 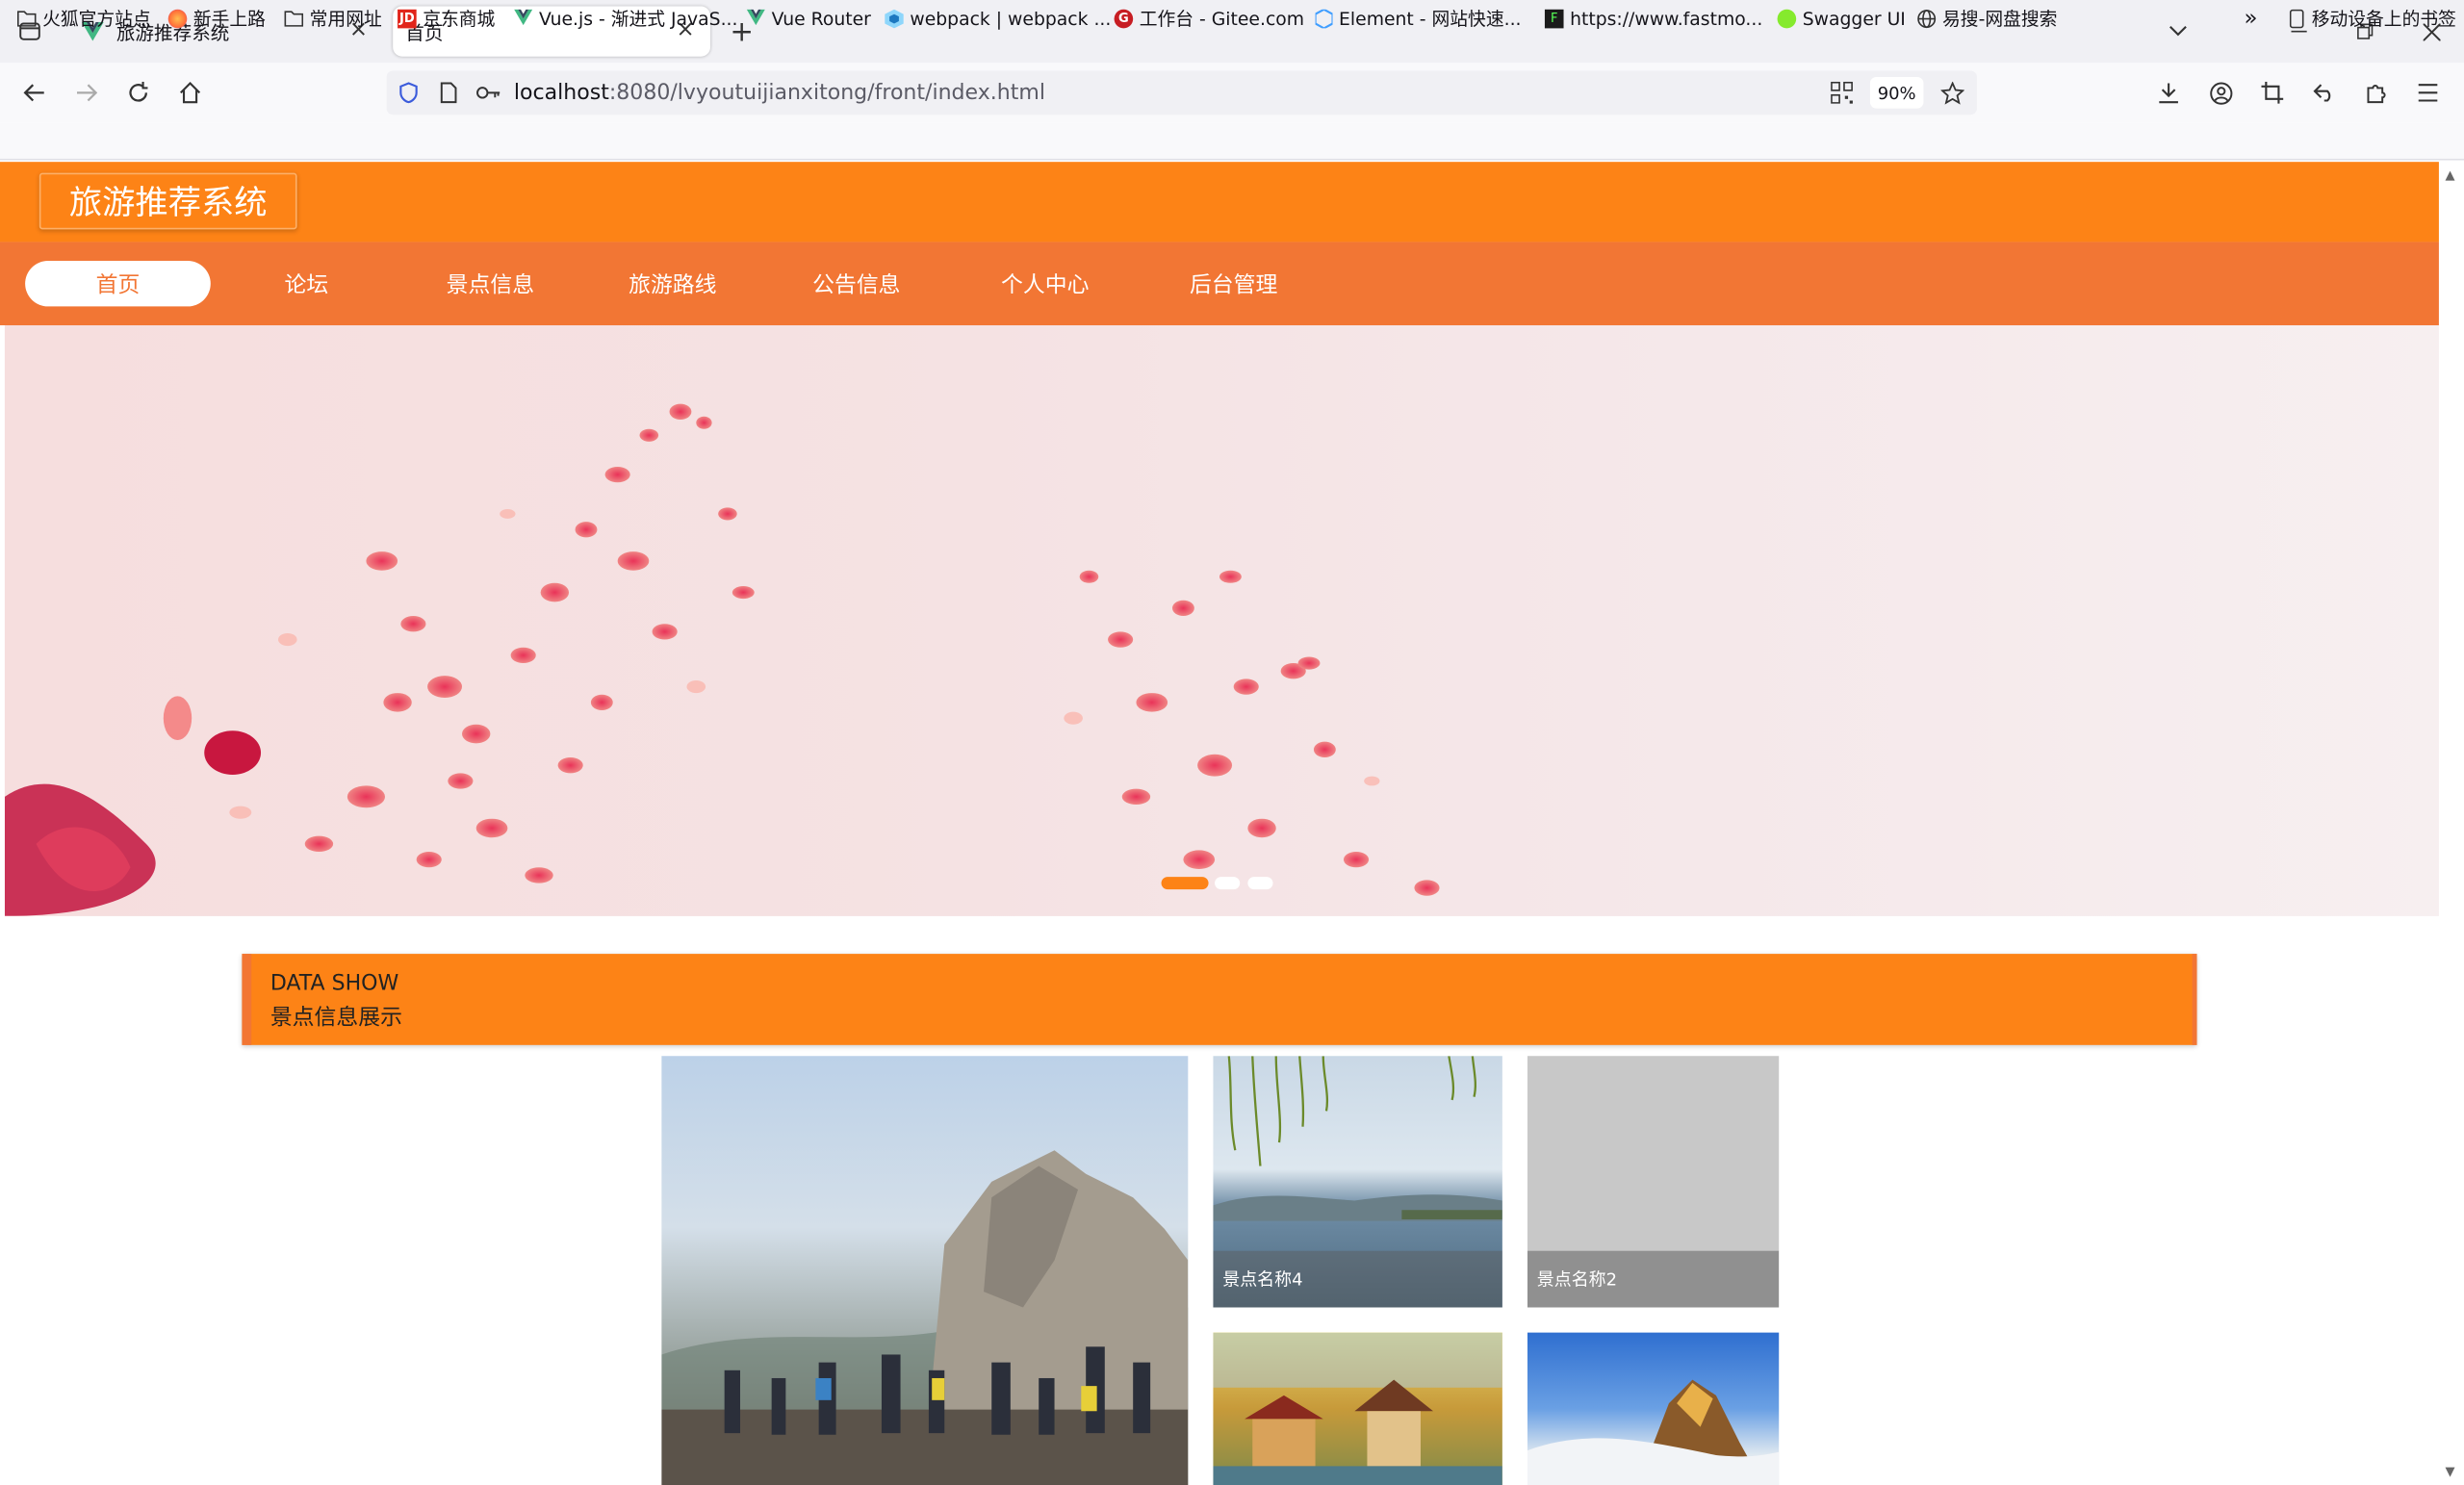 I want to click on nav-item-home: 首页, so click(x=118, y=284).